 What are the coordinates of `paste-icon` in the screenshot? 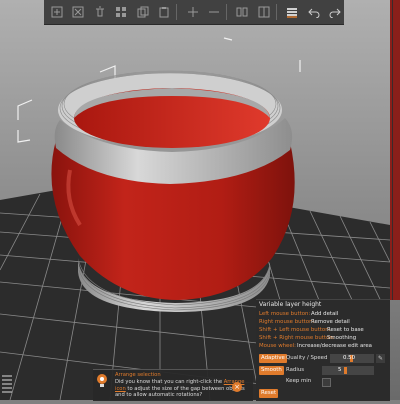 It's located at (163, 12).